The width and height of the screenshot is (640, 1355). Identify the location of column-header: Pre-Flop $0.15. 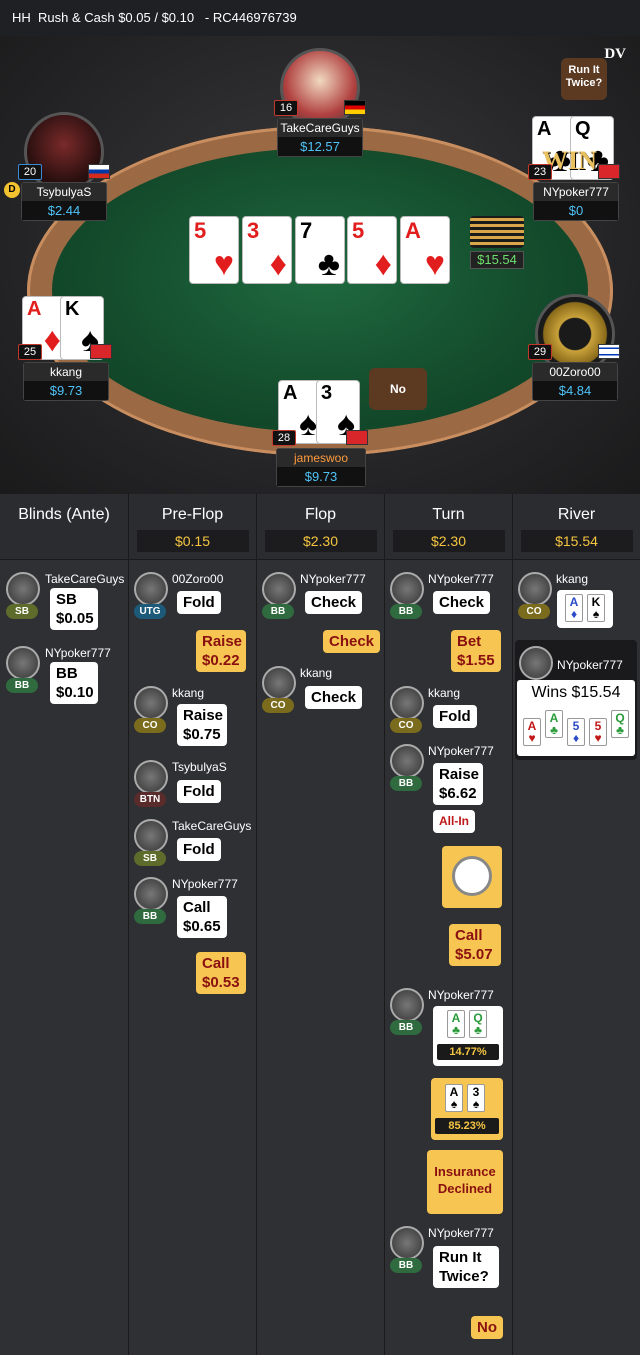
(192, 527).